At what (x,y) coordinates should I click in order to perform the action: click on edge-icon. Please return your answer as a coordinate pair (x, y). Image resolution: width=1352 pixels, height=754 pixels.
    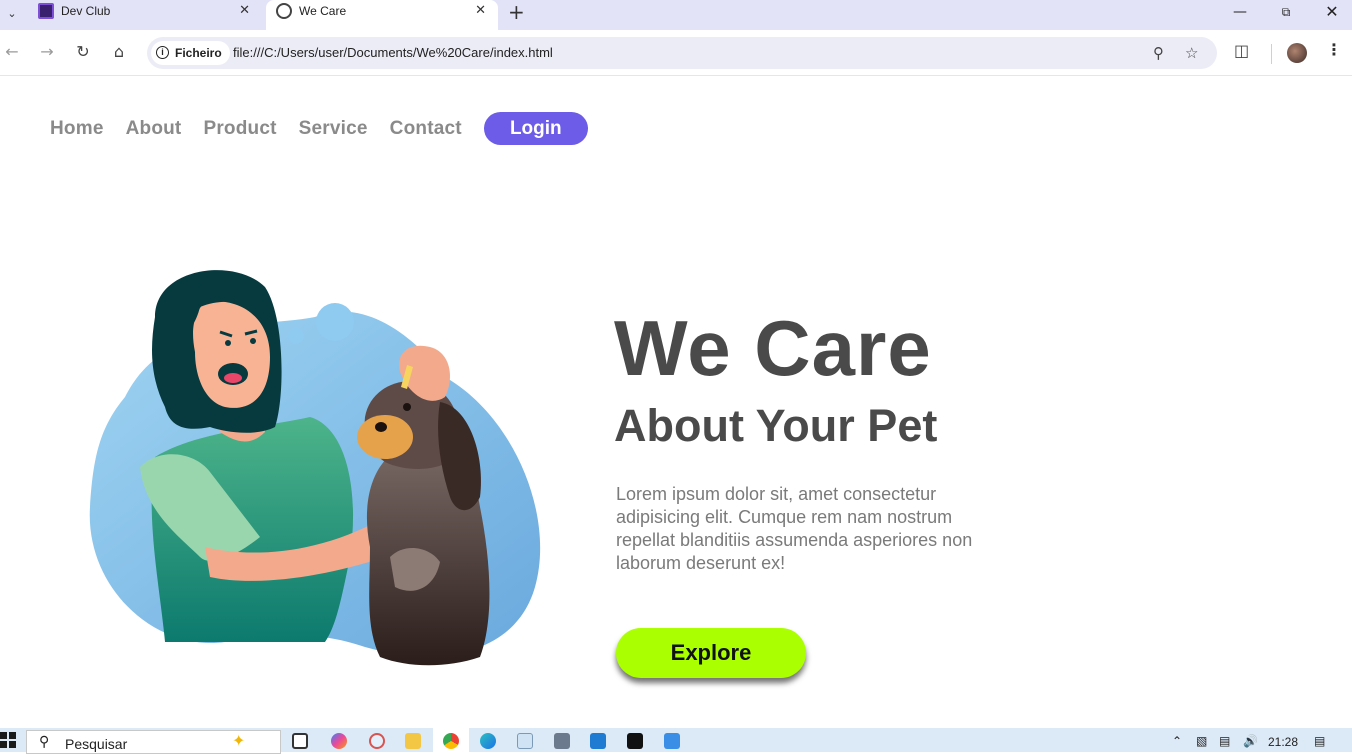
    Looking at the image, I should click on (488, 741).